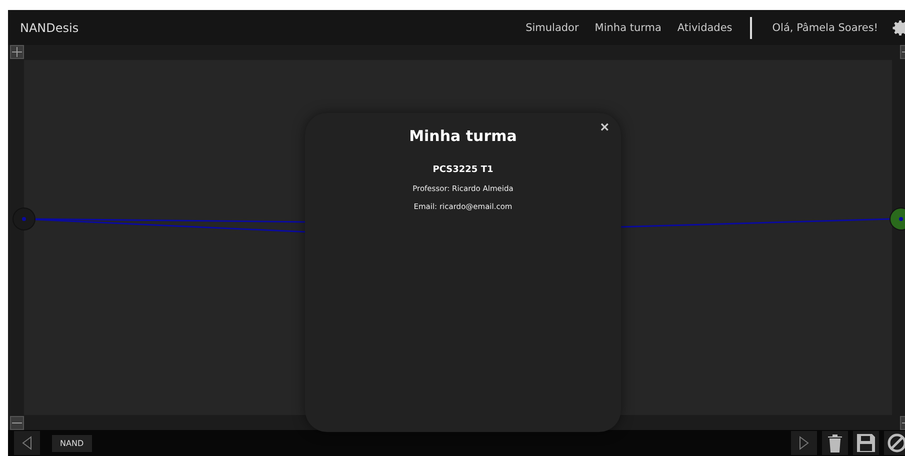  What do you see at coordinates (628, 28) in the screenshot?
I see `nav-link: Minha turma` at bounding box center [628, 28].